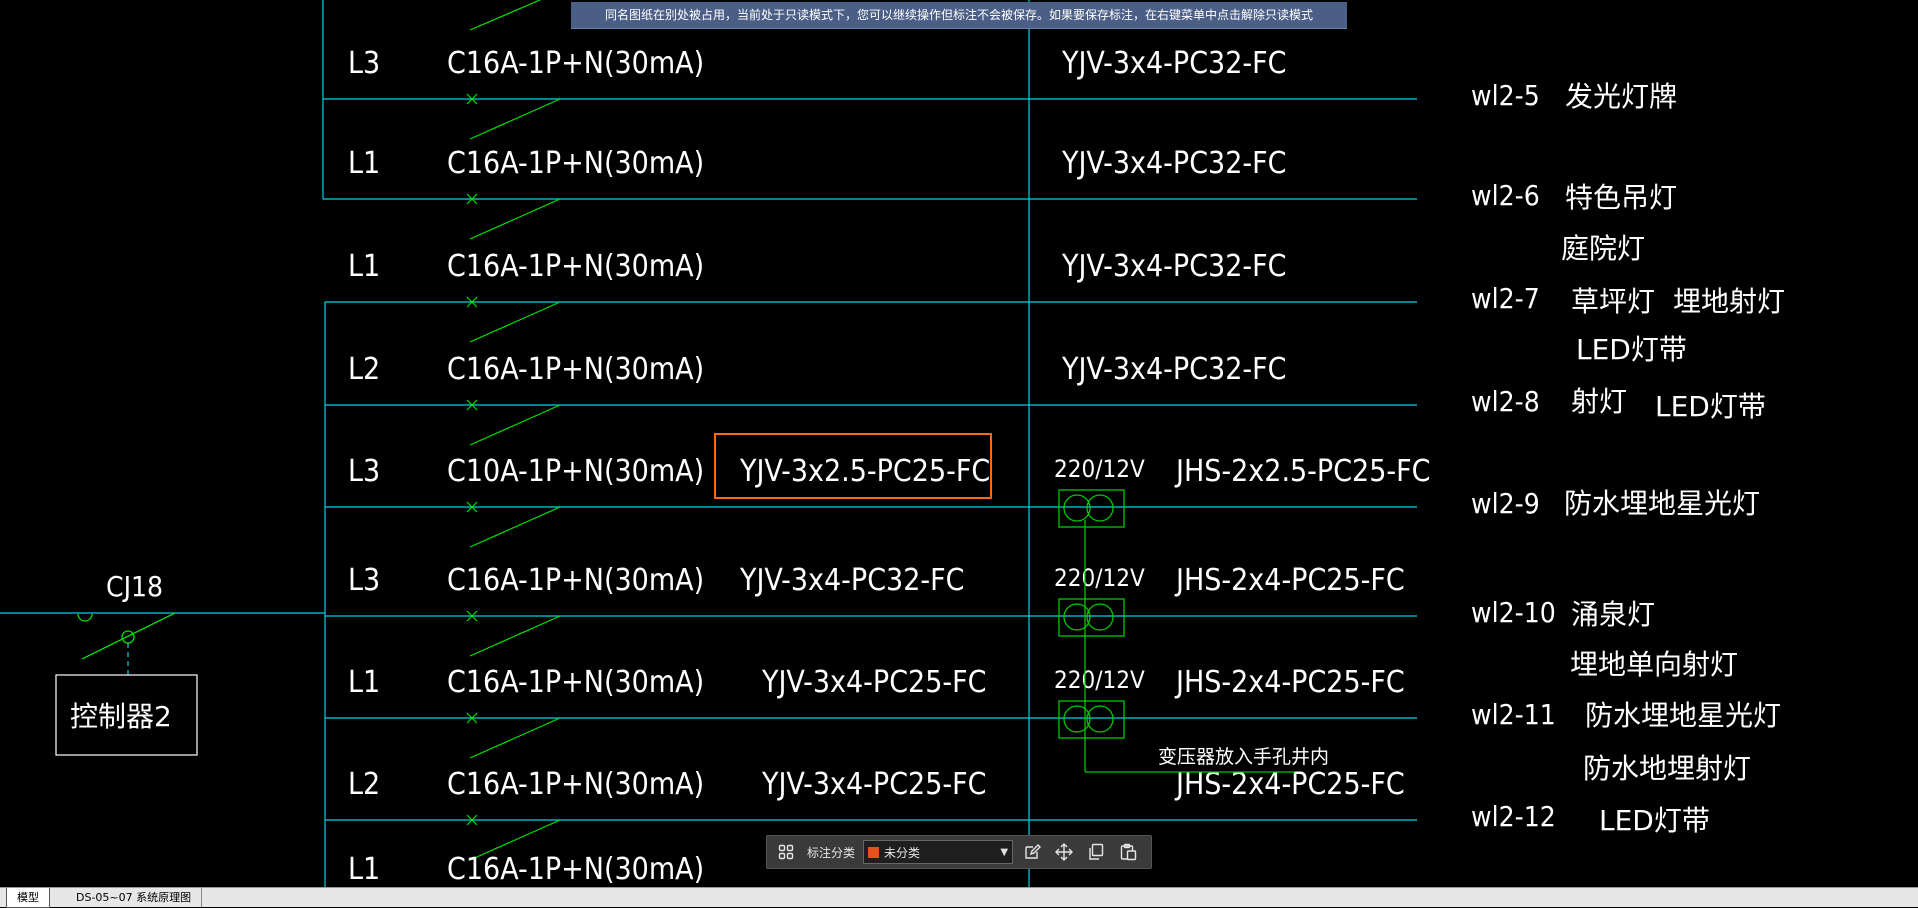 This screenshot has width=1918, height=908. I want to click on circuit-id-label: wl2-9, so click(1505, 503).